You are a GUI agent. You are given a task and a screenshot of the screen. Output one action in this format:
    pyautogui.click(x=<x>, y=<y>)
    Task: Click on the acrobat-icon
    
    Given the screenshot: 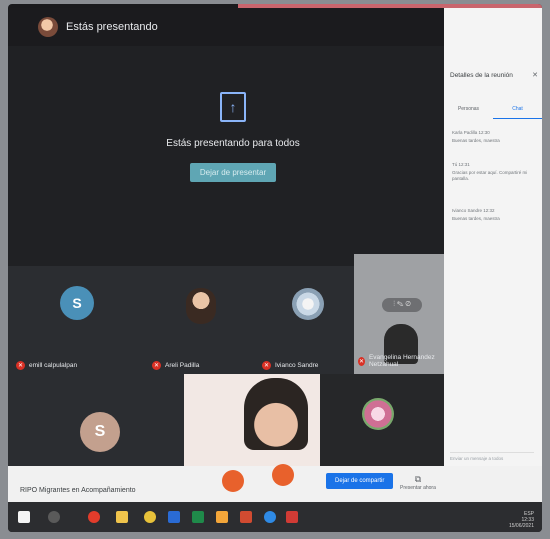 What is the action you would take?
    pyautogui.click(x=292, y=517)
    